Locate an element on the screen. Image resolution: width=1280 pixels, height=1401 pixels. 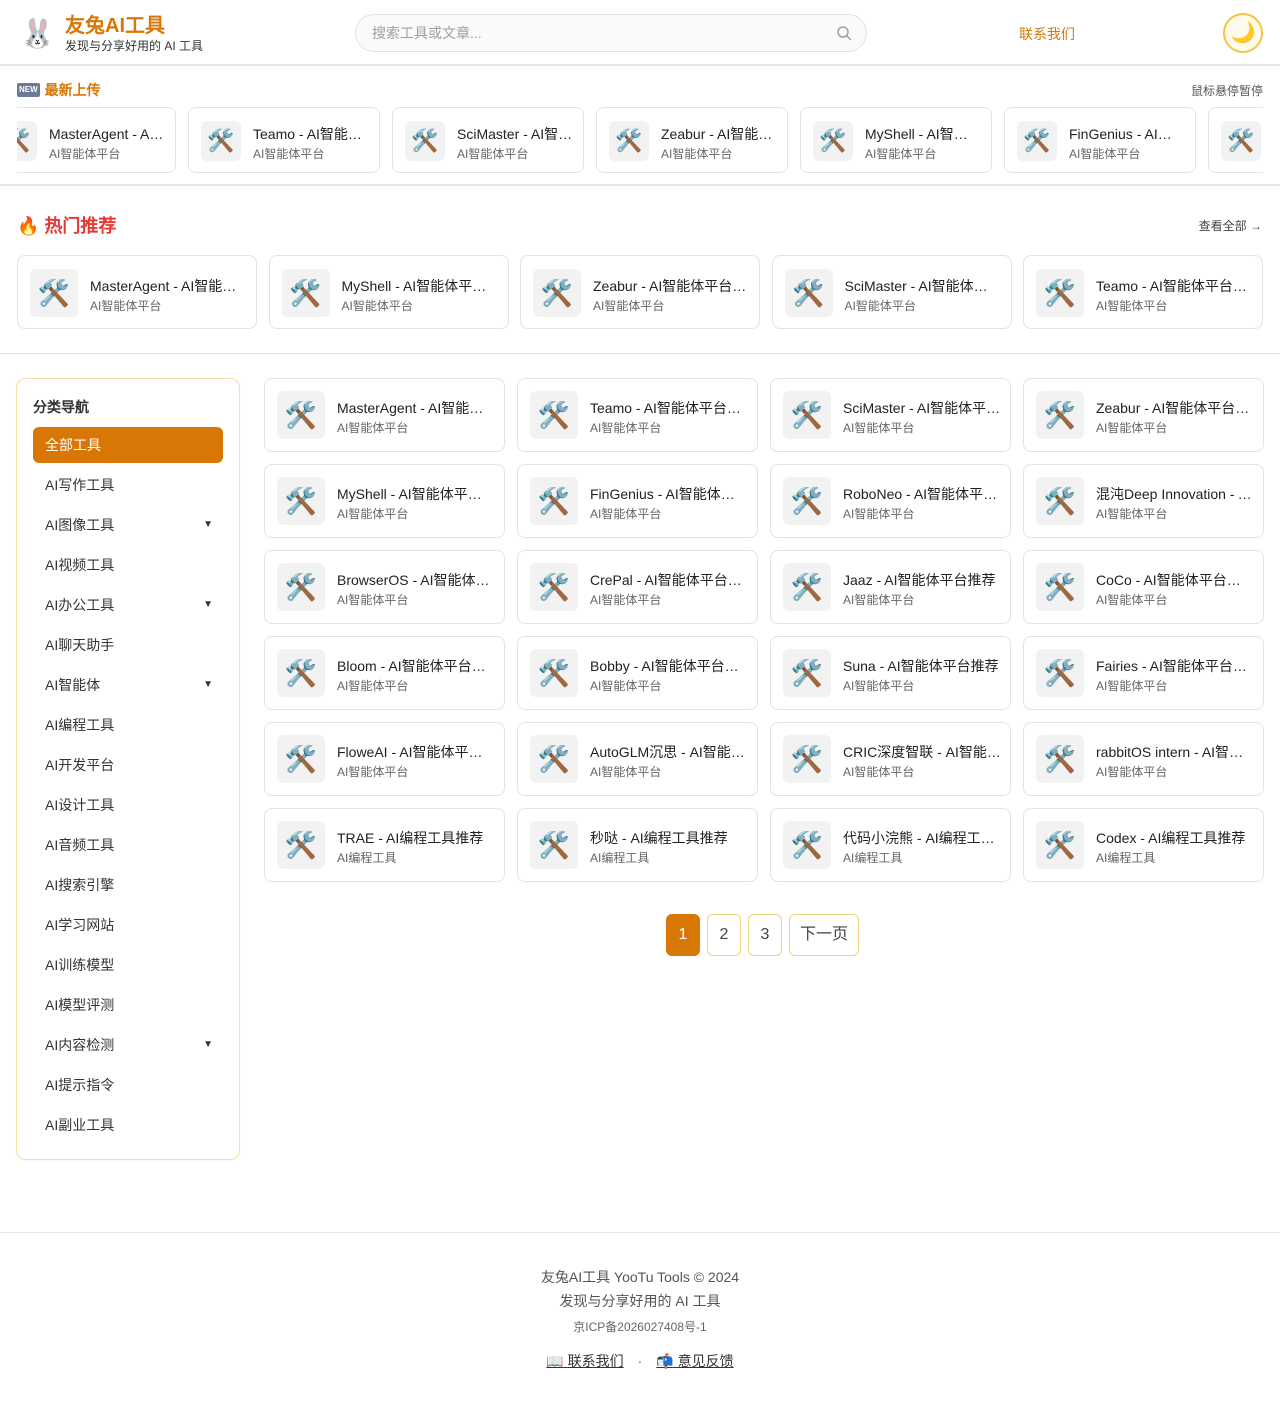
tool-card: 🛠️ Jaaz - AI智能体平台推荐 AI智能体平台 is located at coordinates (890, 587).